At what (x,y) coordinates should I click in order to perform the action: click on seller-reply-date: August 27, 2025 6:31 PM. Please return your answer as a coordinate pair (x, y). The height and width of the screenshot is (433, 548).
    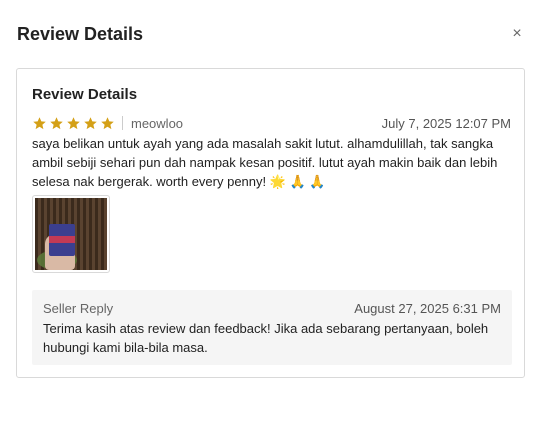
    Looking at the image, I should click on (427, 308).